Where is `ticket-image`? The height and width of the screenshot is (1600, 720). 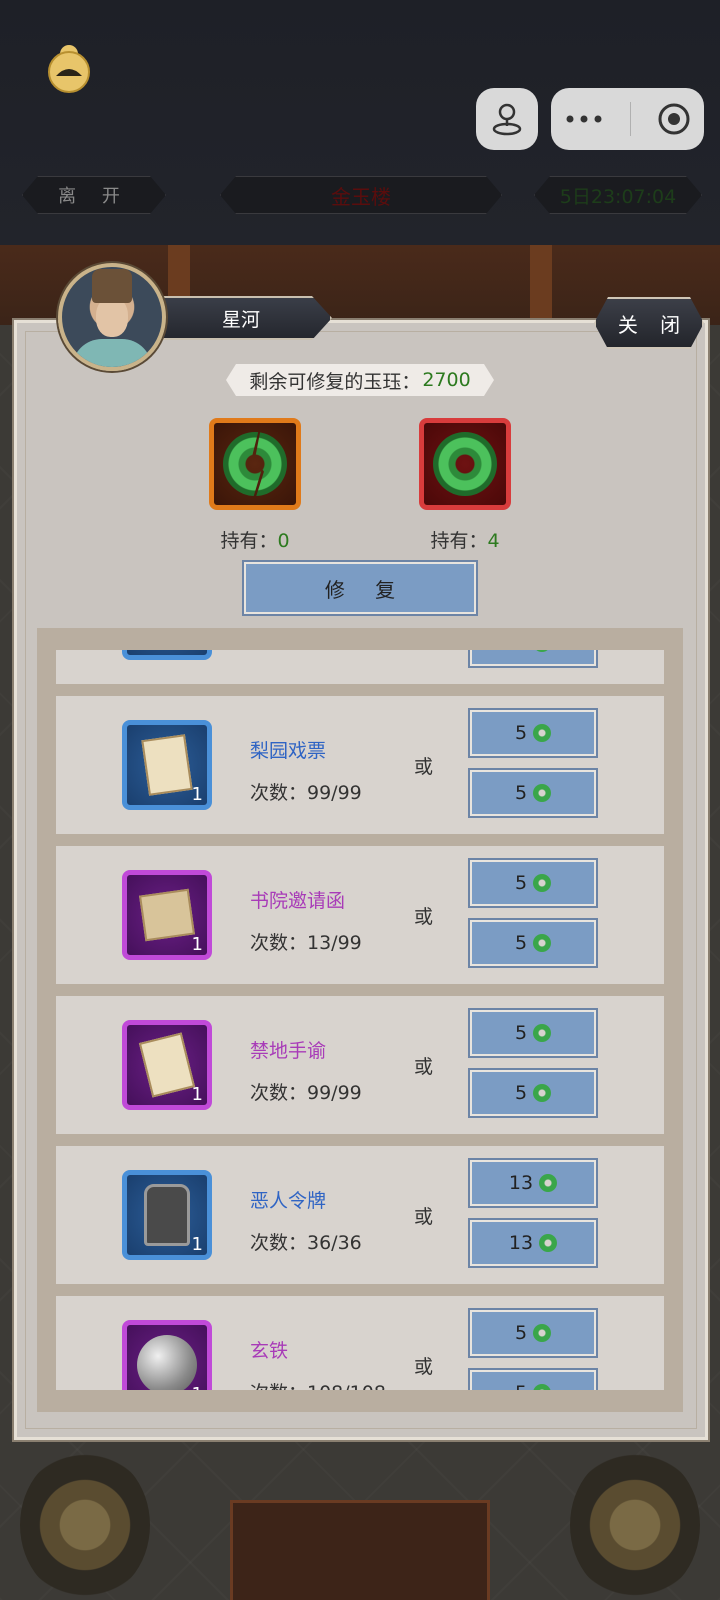 ticket-image is located at coordinates (167, 765).